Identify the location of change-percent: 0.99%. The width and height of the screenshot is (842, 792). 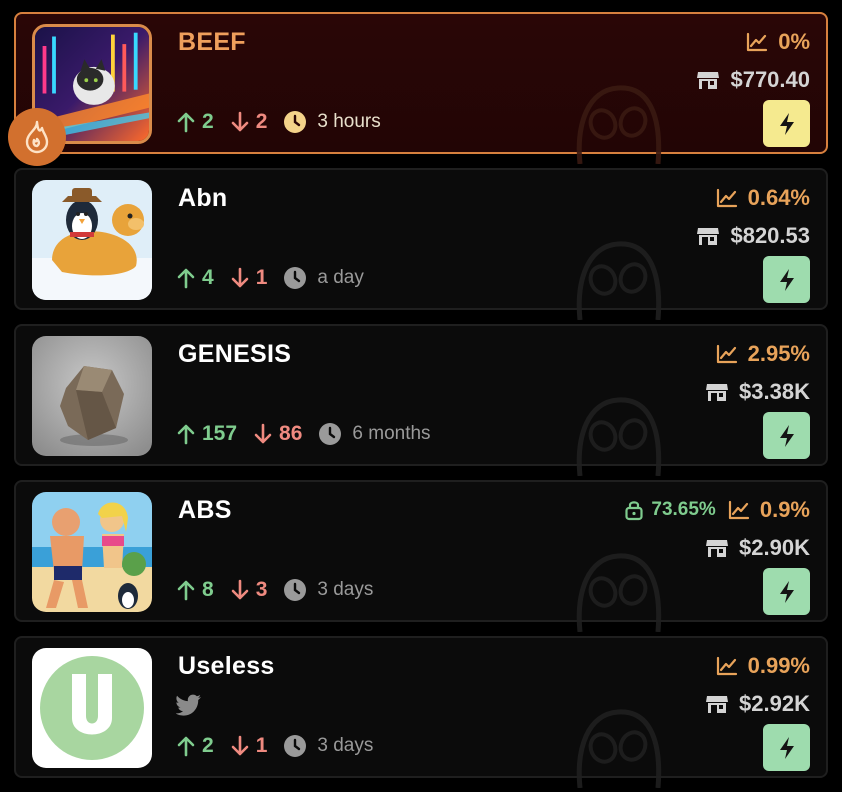
(778, 665).